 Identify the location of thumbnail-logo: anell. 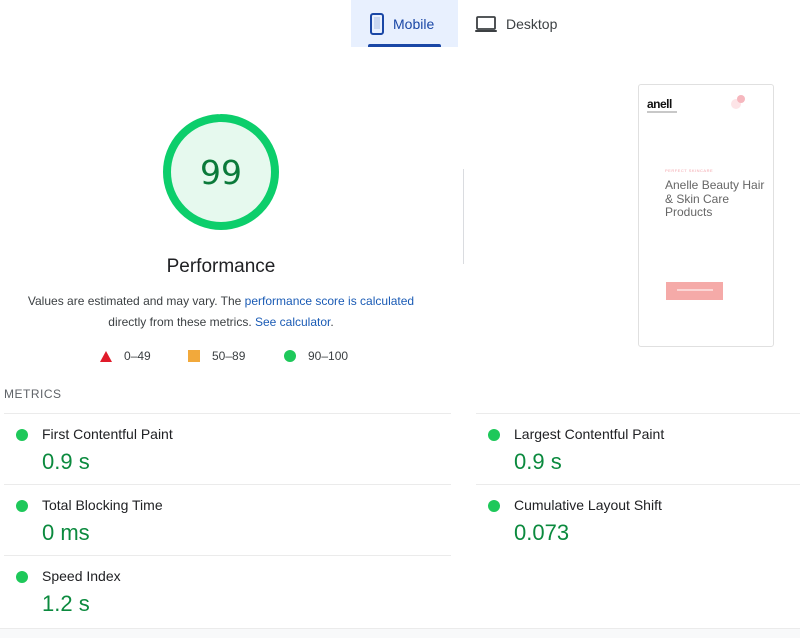
(659, 104).